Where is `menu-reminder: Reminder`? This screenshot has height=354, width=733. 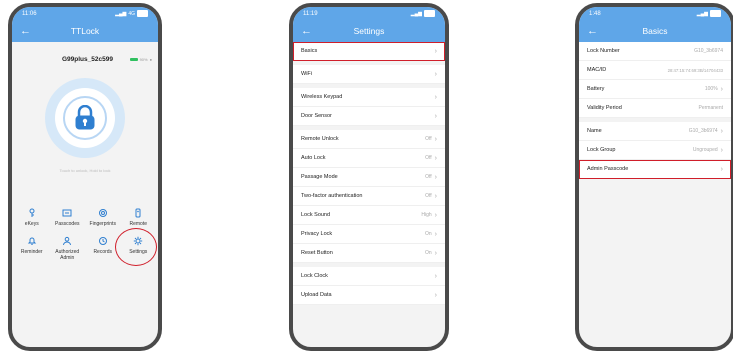 menu-reminder: Reminder is located at coordinates (32, 248).